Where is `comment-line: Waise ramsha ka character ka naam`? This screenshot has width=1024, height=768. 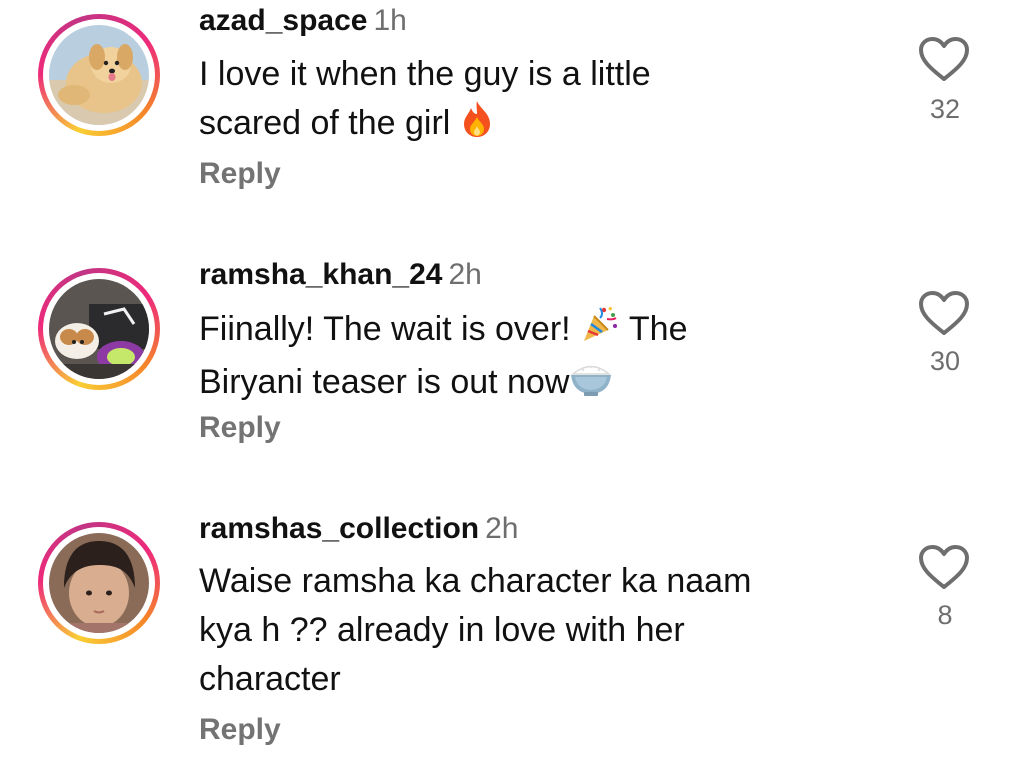 comment-line: Waise ramsha ka character ka naam is located at coordinates (475, 581).